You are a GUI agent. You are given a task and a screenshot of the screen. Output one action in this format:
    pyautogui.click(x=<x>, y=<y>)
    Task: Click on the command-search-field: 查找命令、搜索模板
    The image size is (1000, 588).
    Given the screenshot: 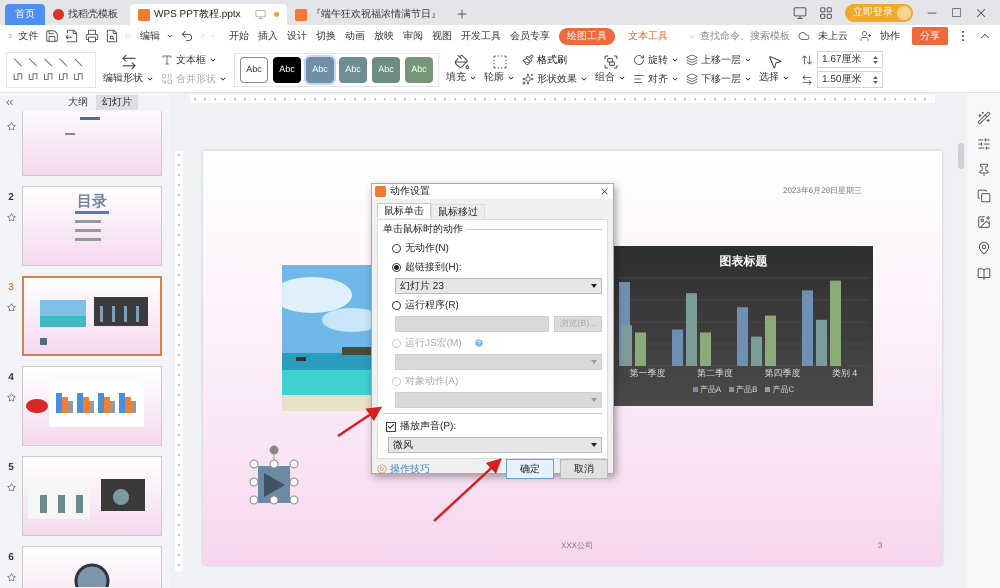 What is the action you would take?
    pyautogui.click(x=746, y=36)
    